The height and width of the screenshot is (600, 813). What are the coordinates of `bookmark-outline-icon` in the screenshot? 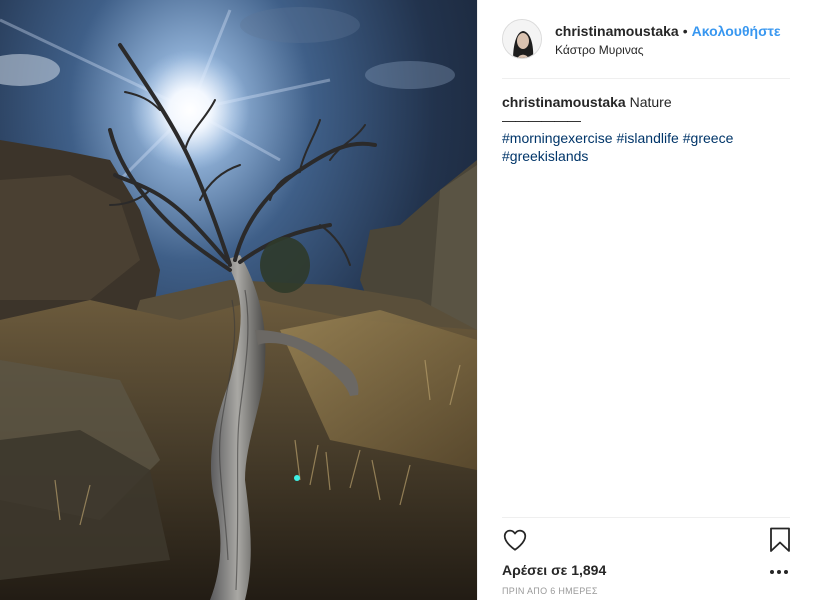 It's located at (780, 539).